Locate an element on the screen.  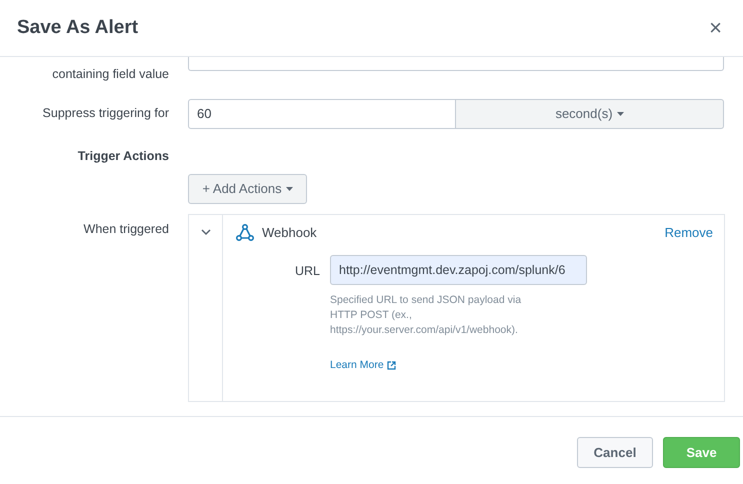
add-actions-button: + Add Actions is located at coordinates (247, 189).